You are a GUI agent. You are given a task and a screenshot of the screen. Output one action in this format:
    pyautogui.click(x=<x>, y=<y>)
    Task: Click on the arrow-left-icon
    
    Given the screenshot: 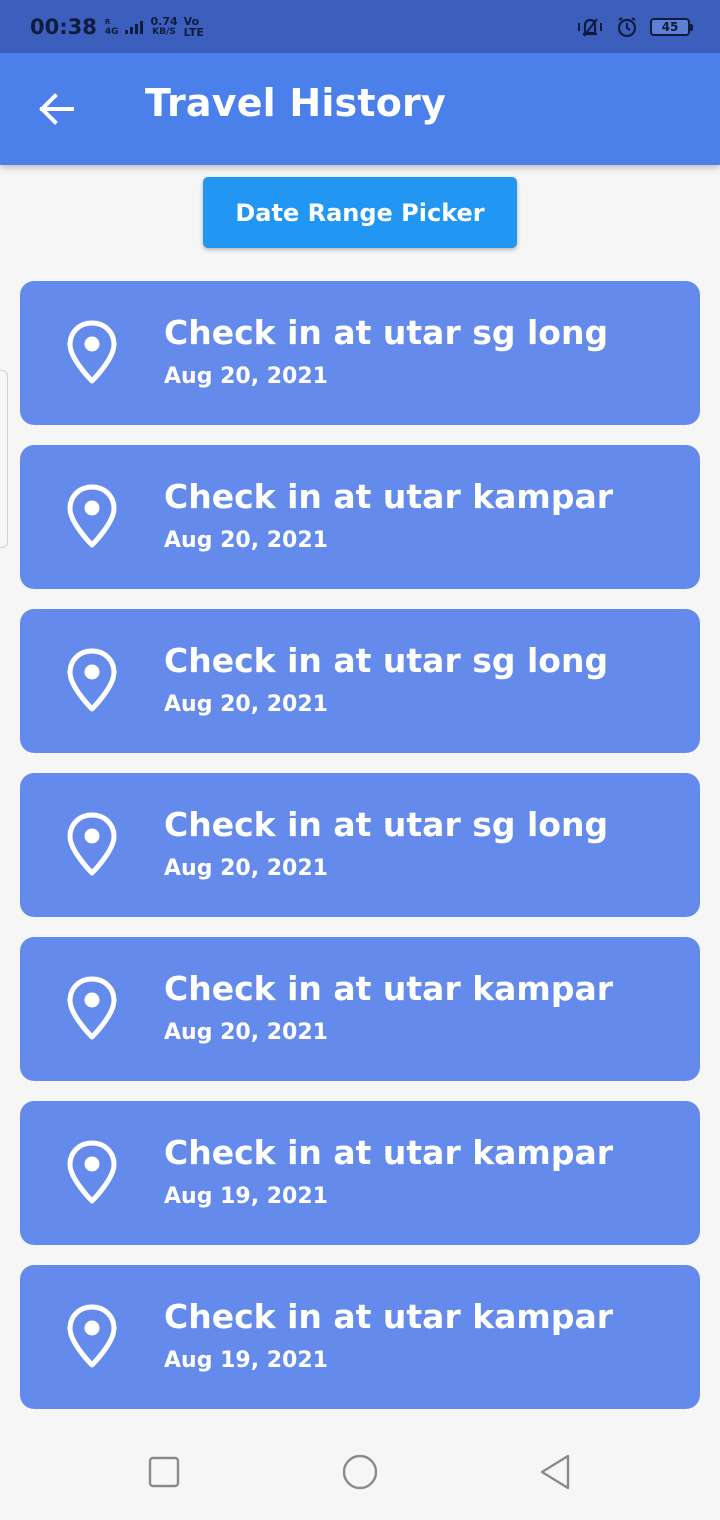 What is the action you would take?
    pyautogui.click(x=56, y=109)
    